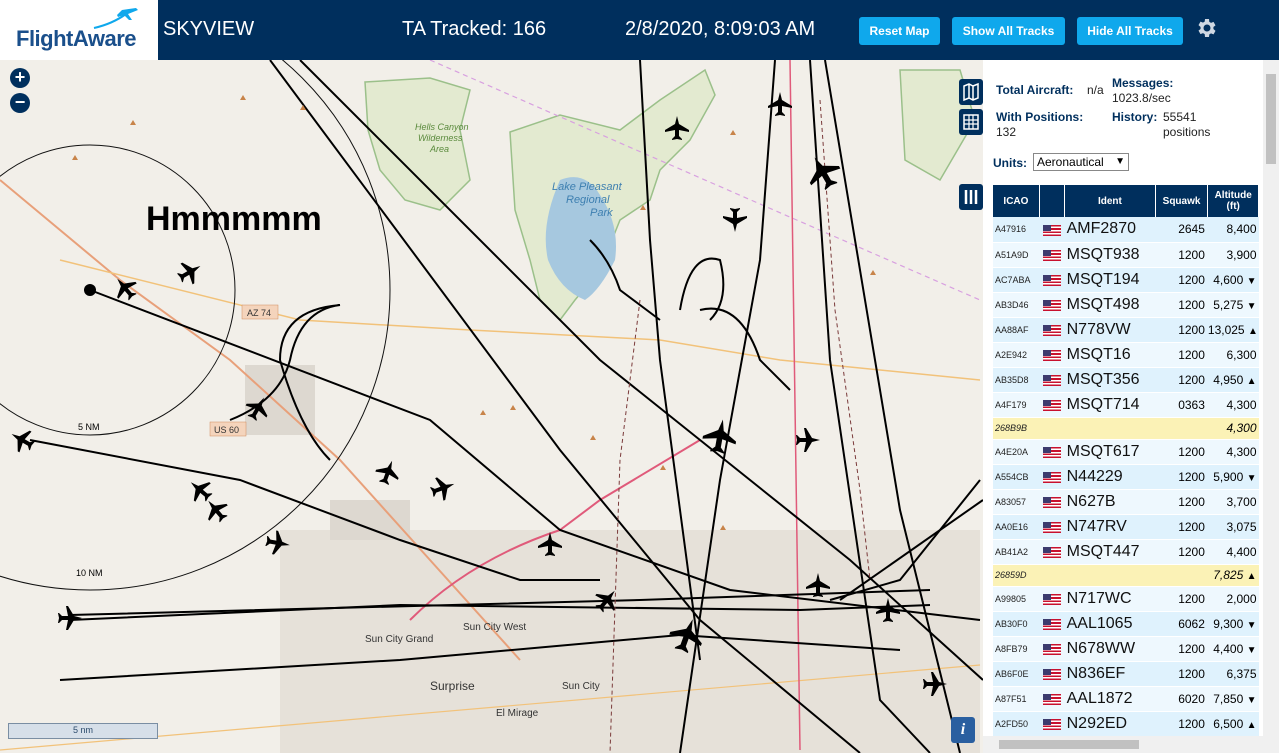  Describe the element at coordinates (1016, 599) in the screenshot. I see `cell-icao: A99805` at that location.